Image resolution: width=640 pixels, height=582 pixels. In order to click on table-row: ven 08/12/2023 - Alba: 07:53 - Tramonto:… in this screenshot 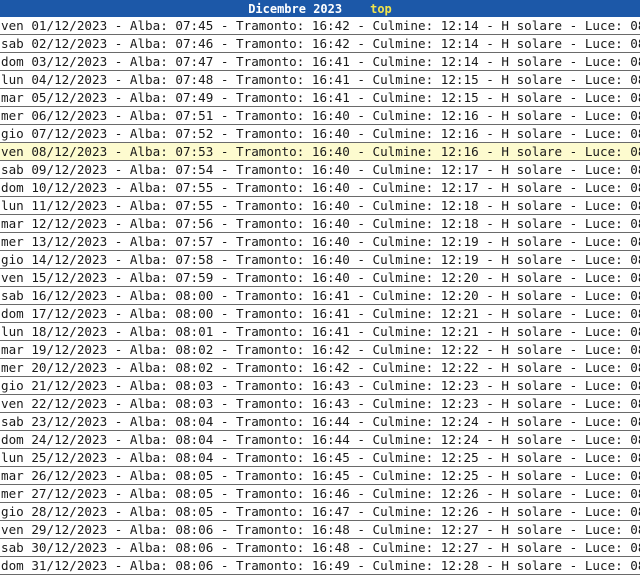, I will do `click(320, 152)`.